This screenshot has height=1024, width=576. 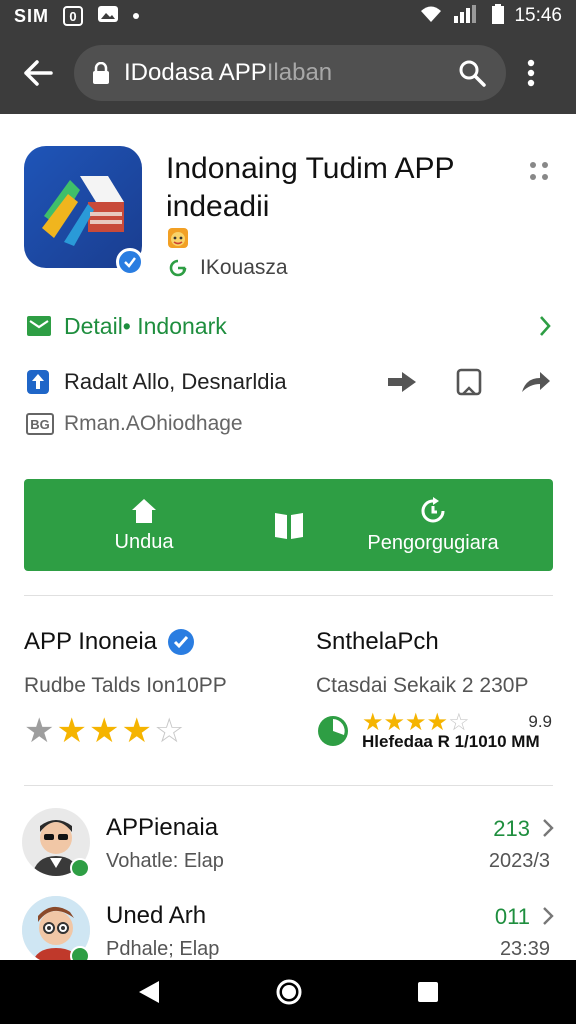 I want to click on share-icon, so click(x=536, y=382).